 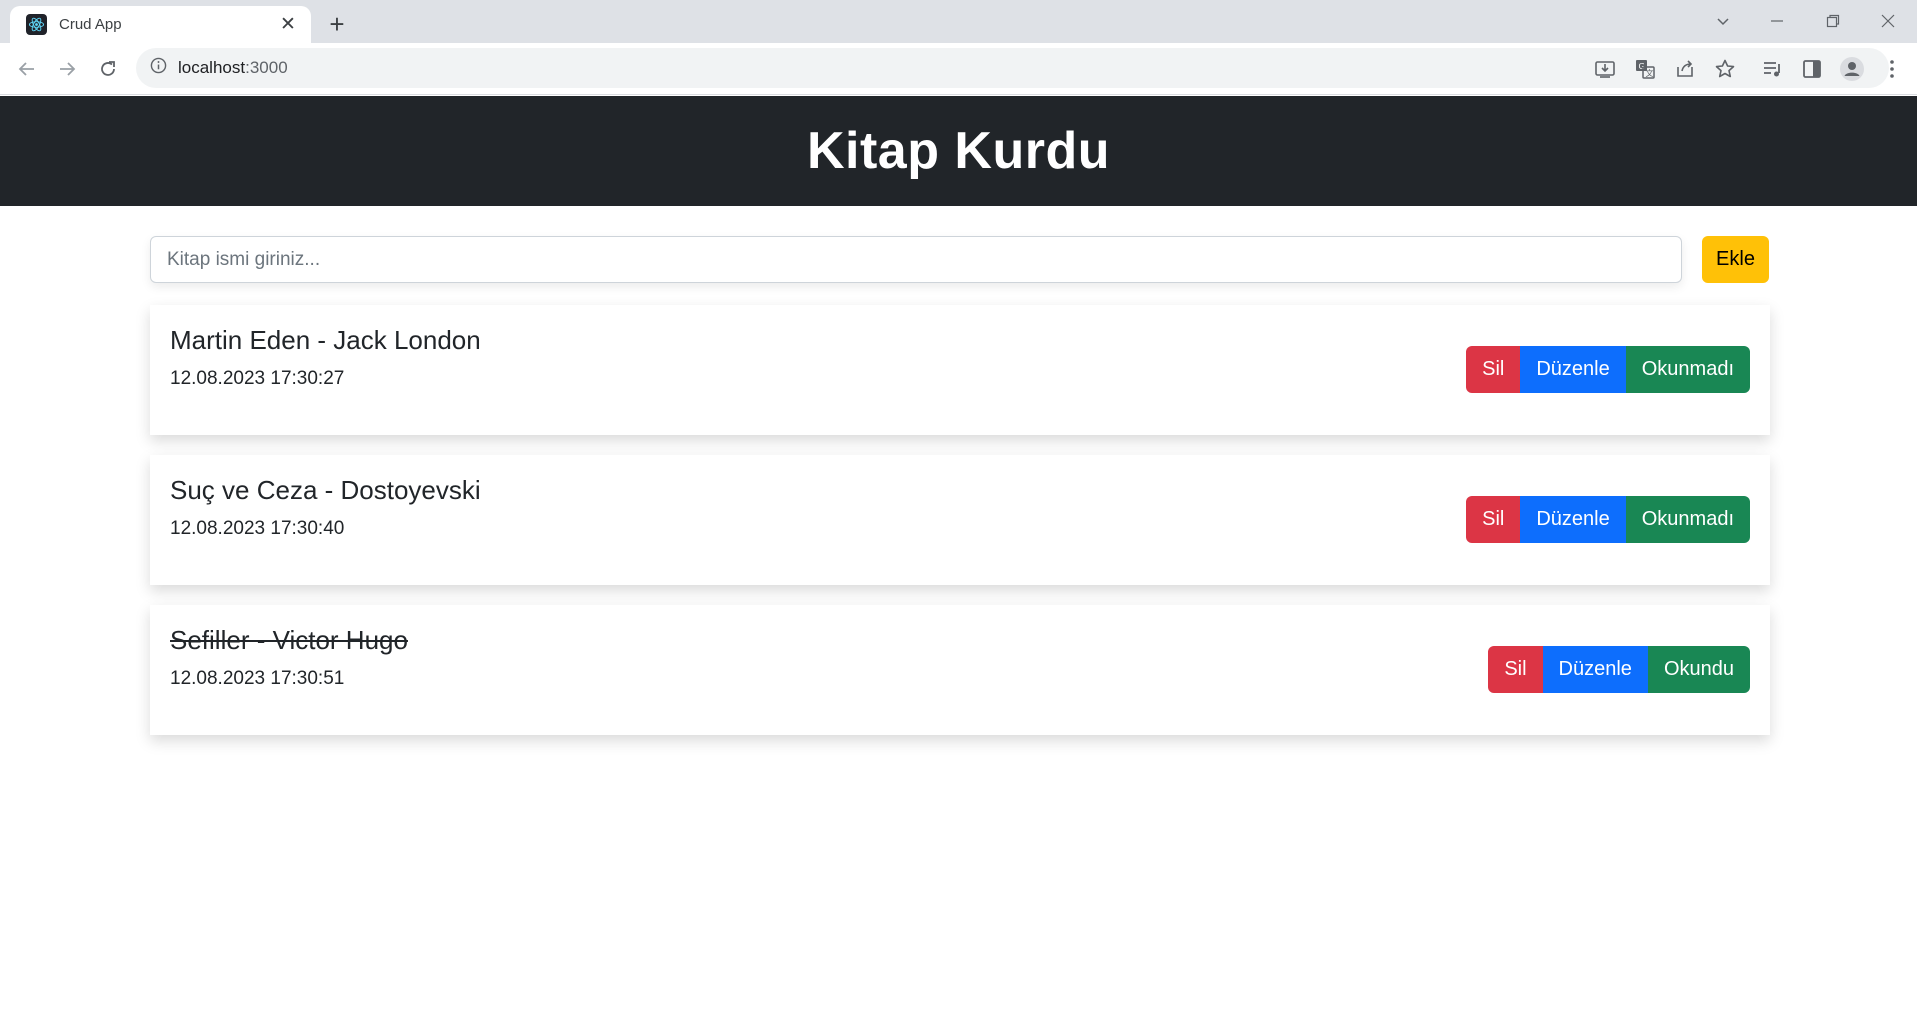 I want to click on forward-arrow-icon, so click(x=67, y=69).